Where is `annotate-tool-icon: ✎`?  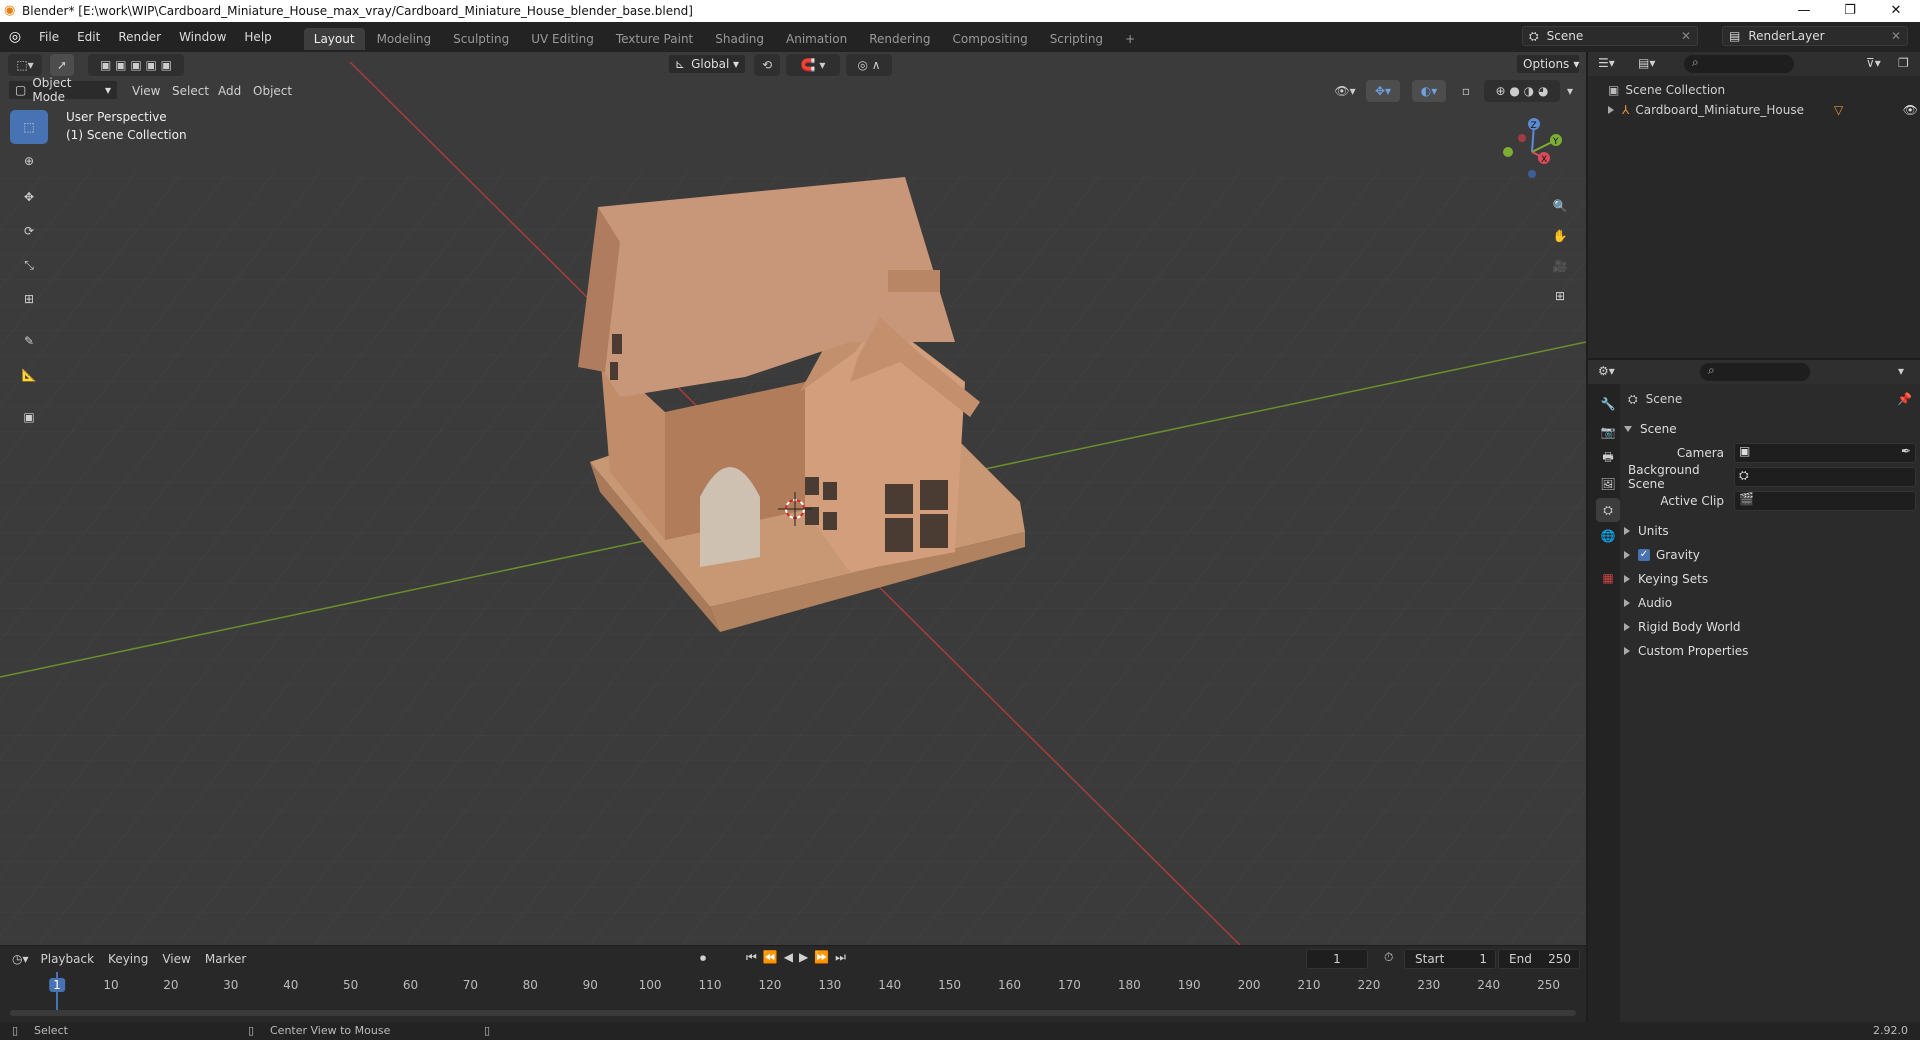
annotate-tool-icon: ✎ is located at coordinates (29, 341).